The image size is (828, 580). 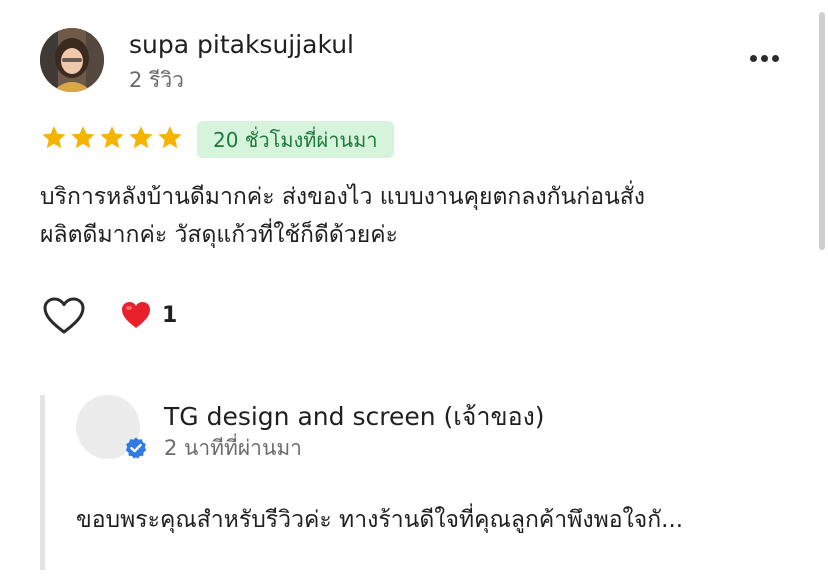 I want to click on reviewer-review-count: 2 รีวิว, so click(x=156, y=80).